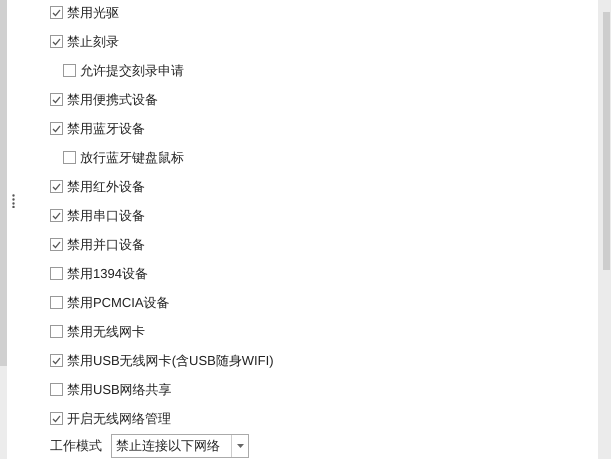 This screenshot has width=611, height=459. I want to click on option-label: 放行蓝牙键盘鼠标, so click(132, 157).